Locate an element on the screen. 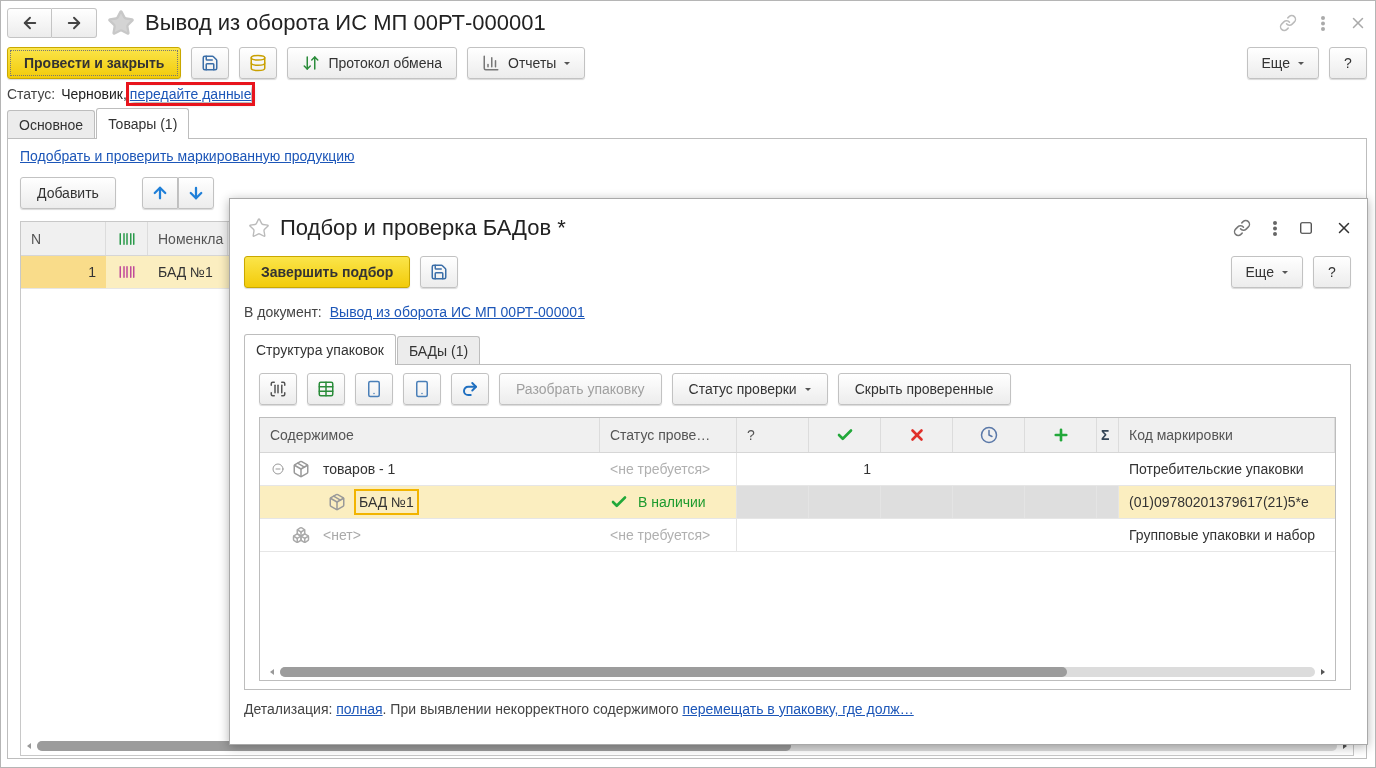  clock-icon is located at coordinates (988, 435).